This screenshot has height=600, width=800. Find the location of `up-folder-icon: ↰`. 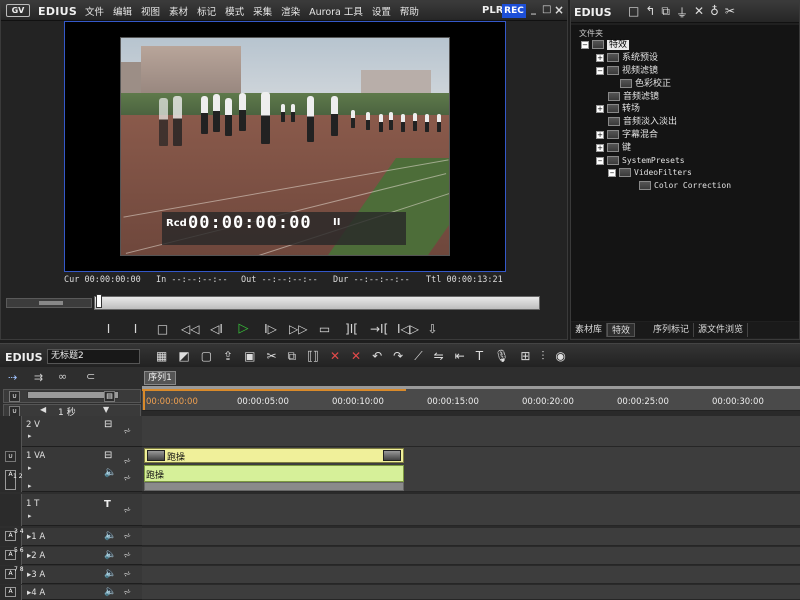

up-folder-icon: ↰ is located at coordinates (650, 12).